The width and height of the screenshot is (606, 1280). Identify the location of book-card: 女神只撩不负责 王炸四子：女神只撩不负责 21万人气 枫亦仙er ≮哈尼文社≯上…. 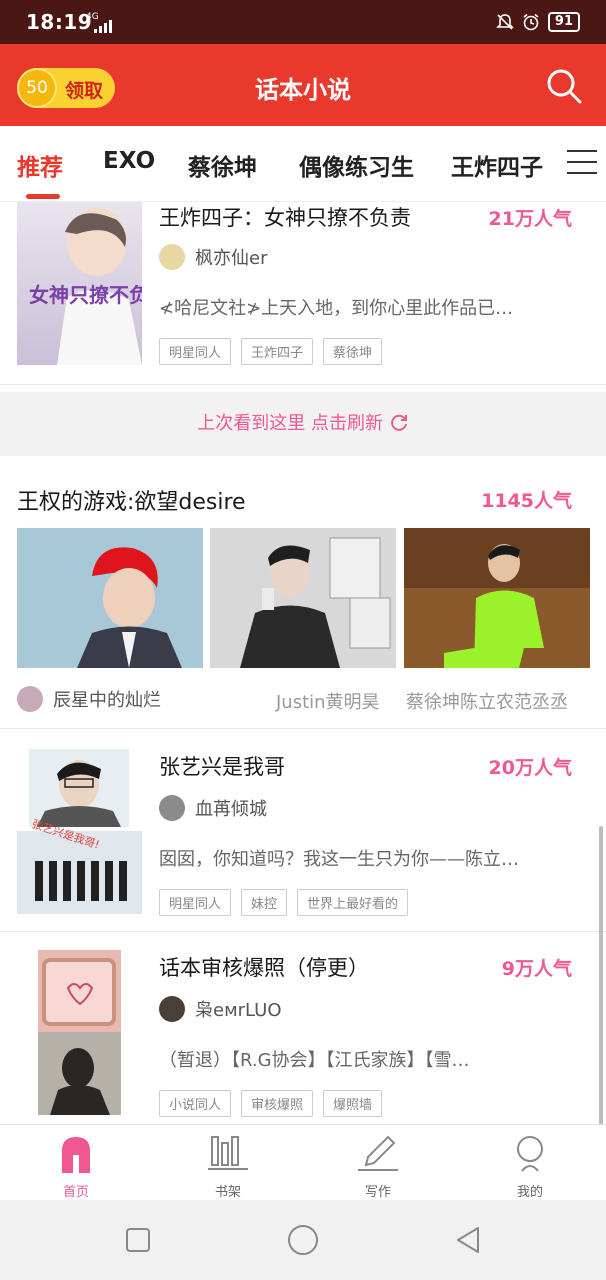
(303, 293).